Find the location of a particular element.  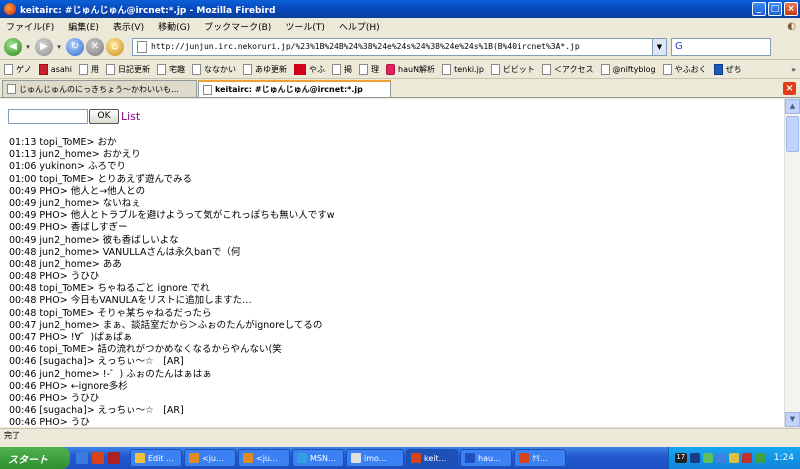

close-window-button: × is located at coordinates (791, 9).